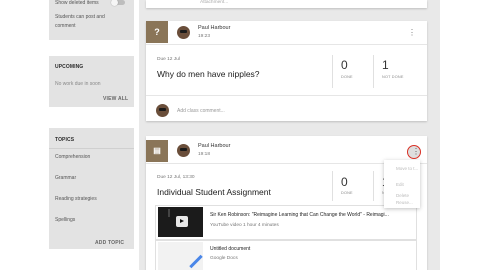  Describe the element at coordinates (214, 192) in the screenshot. I see `post-title: Individual Student Assignment` at that location.